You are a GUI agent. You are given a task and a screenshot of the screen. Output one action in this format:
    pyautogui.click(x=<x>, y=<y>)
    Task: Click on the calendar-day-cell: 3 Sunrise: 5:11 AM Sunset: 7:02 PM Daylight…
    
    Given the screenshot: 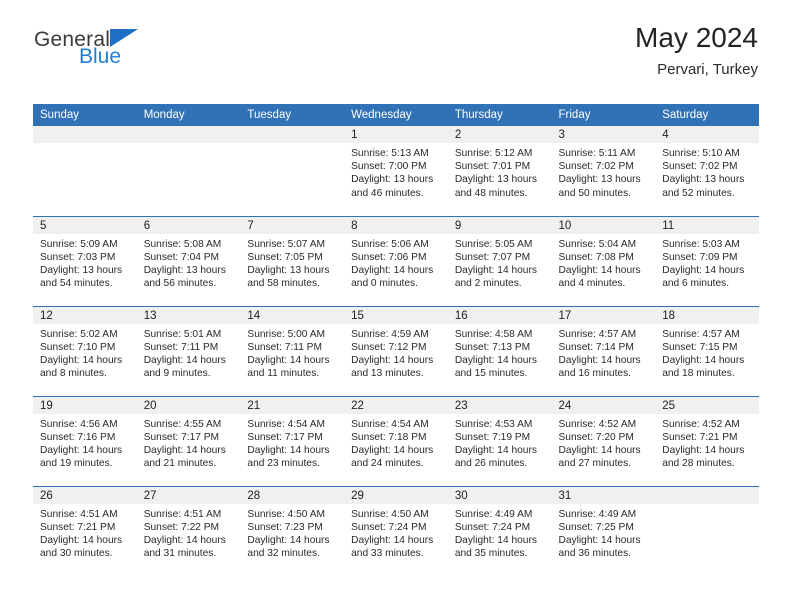 What is the action you would take?
    pyautogui.click(x=603, y=171)
    